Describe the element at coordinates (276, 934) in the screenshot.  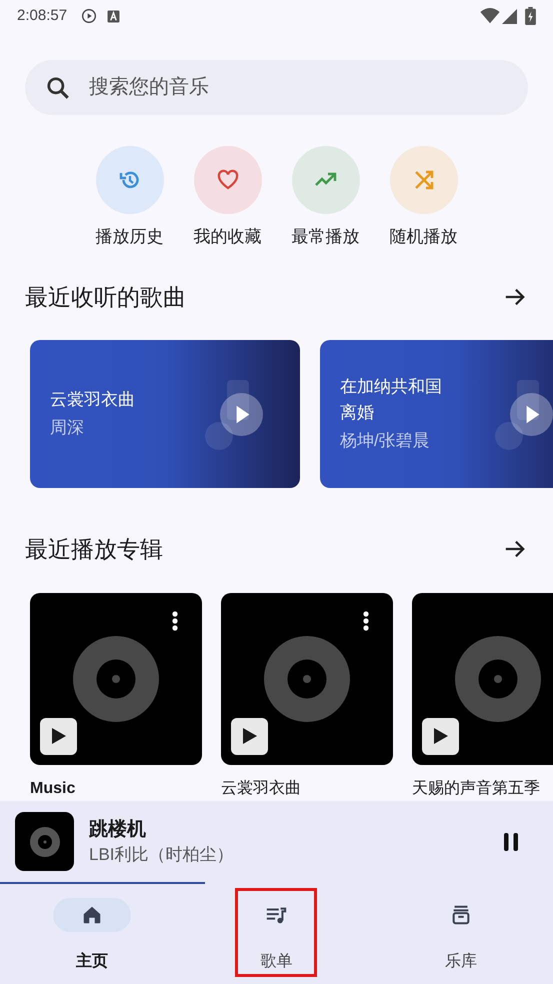
I see `nav-tab: 歌单` at that location.